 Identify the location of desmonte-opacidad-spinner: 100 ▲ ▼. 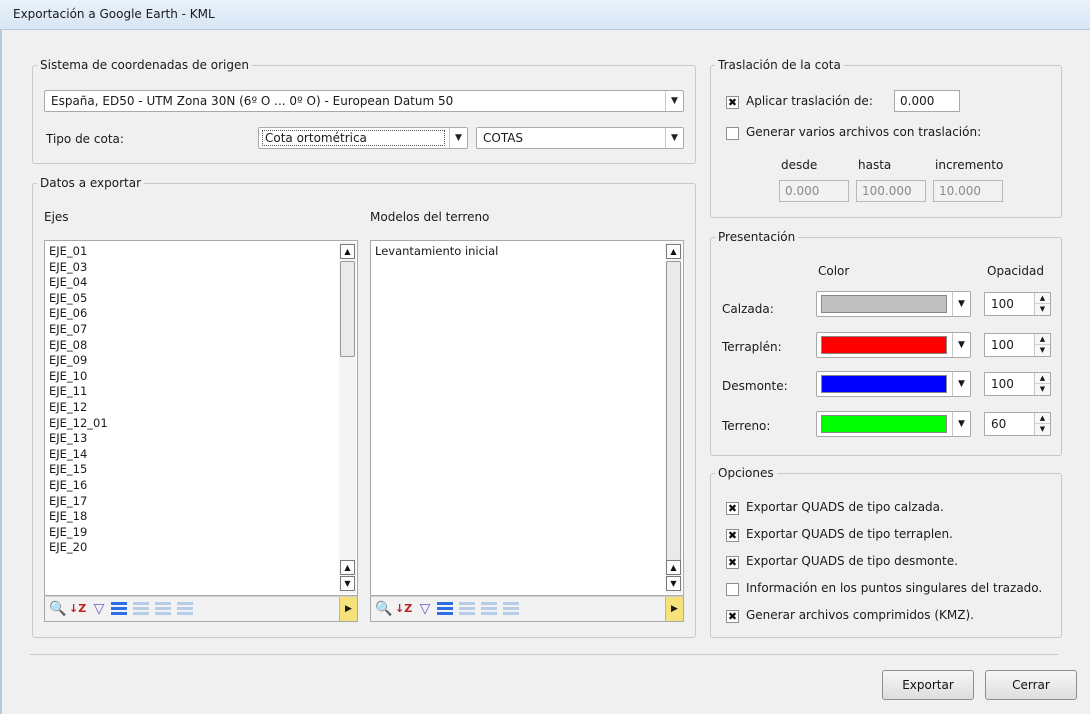
(1017, 384).